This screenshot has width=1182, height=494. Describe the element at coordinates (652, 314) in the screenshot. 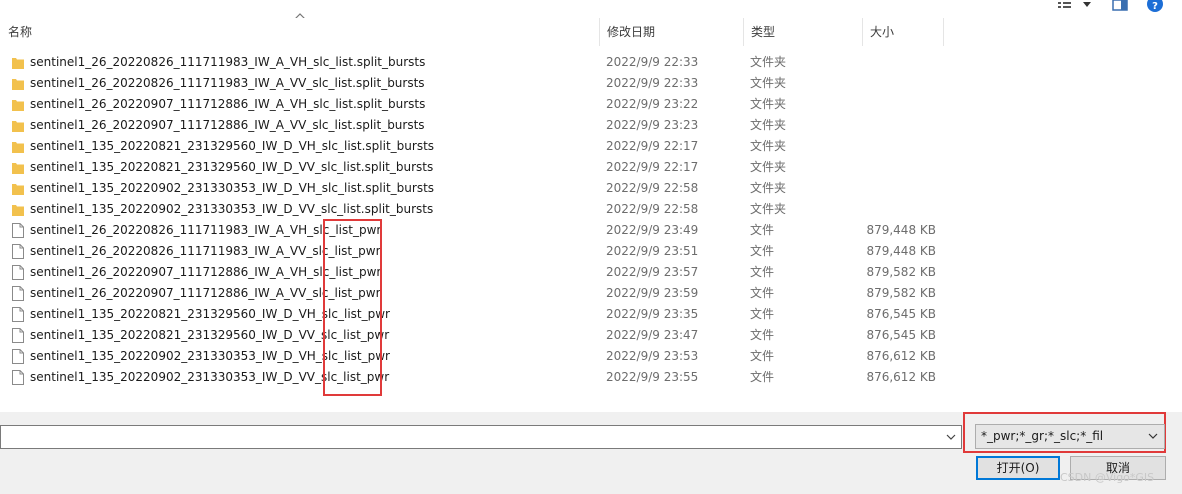

I see `row-date: 2022/9/9 23:35` at that location.